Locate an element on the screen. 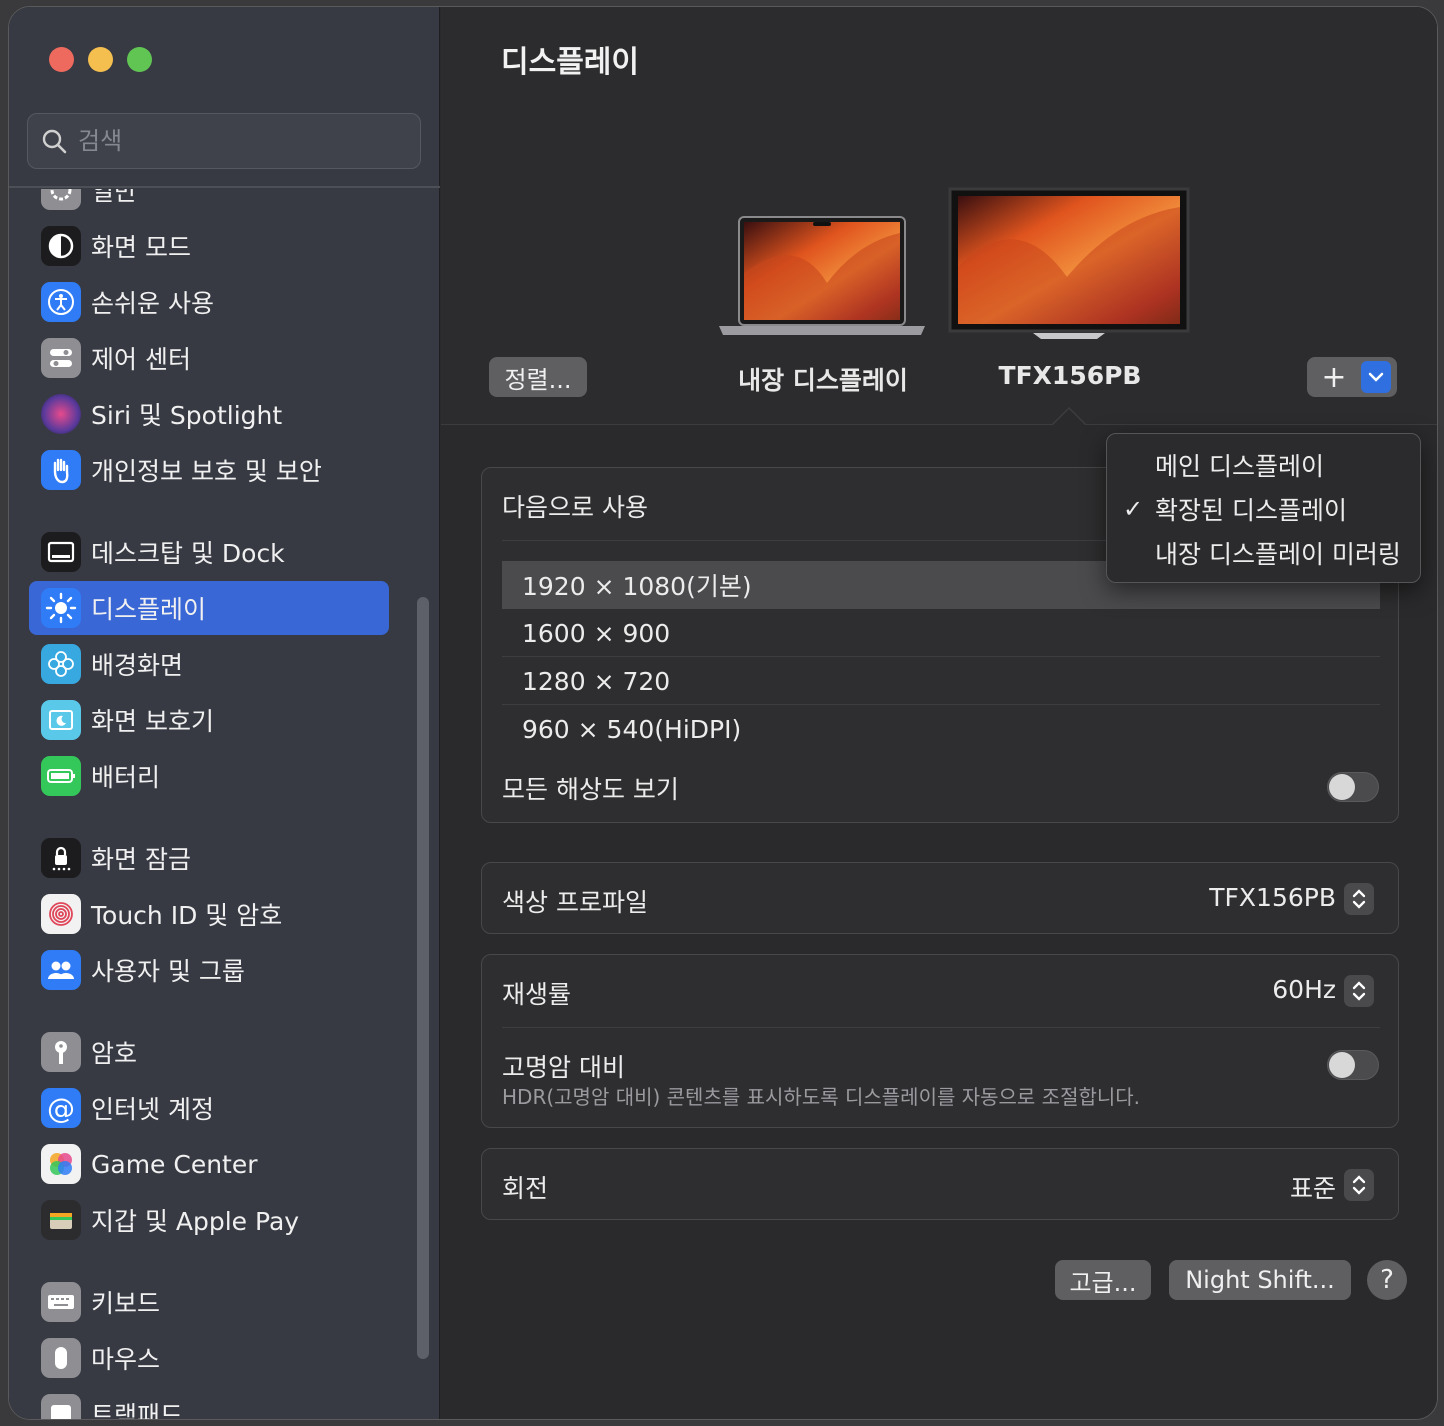  battery-icon is located at coordinates (61, 776).